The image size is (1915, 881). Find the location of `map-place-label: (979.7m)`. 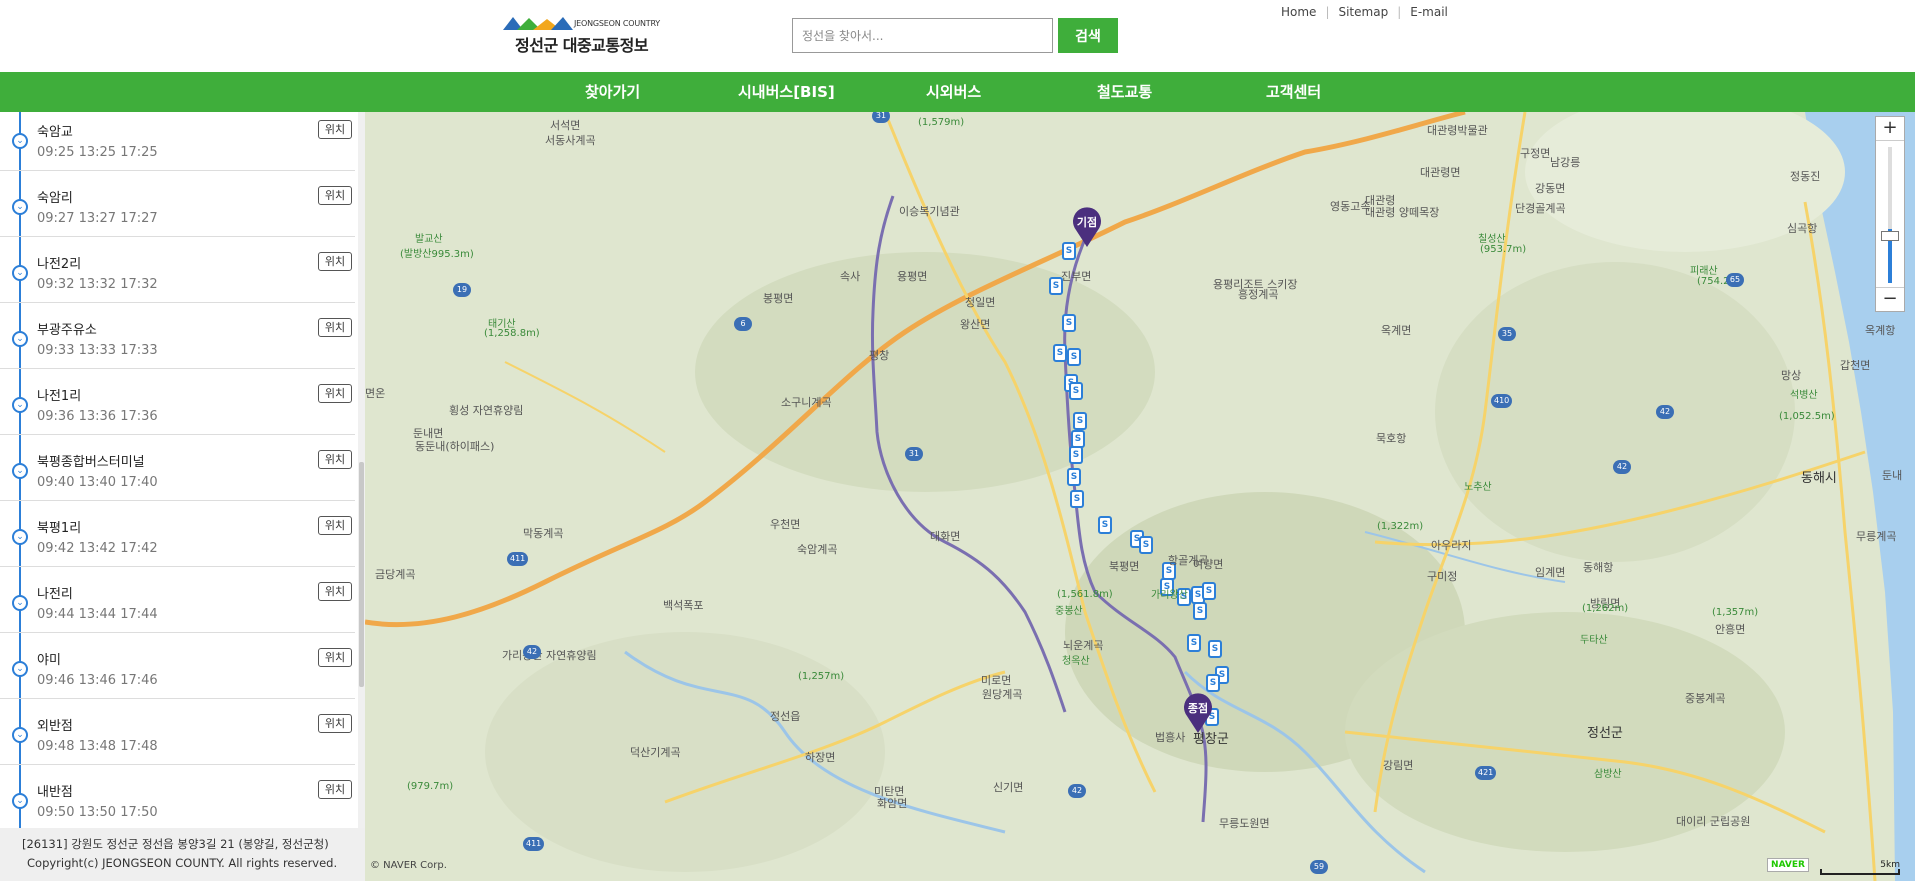

map-place-label: (979.7m) is located at coordinates (430, 786).